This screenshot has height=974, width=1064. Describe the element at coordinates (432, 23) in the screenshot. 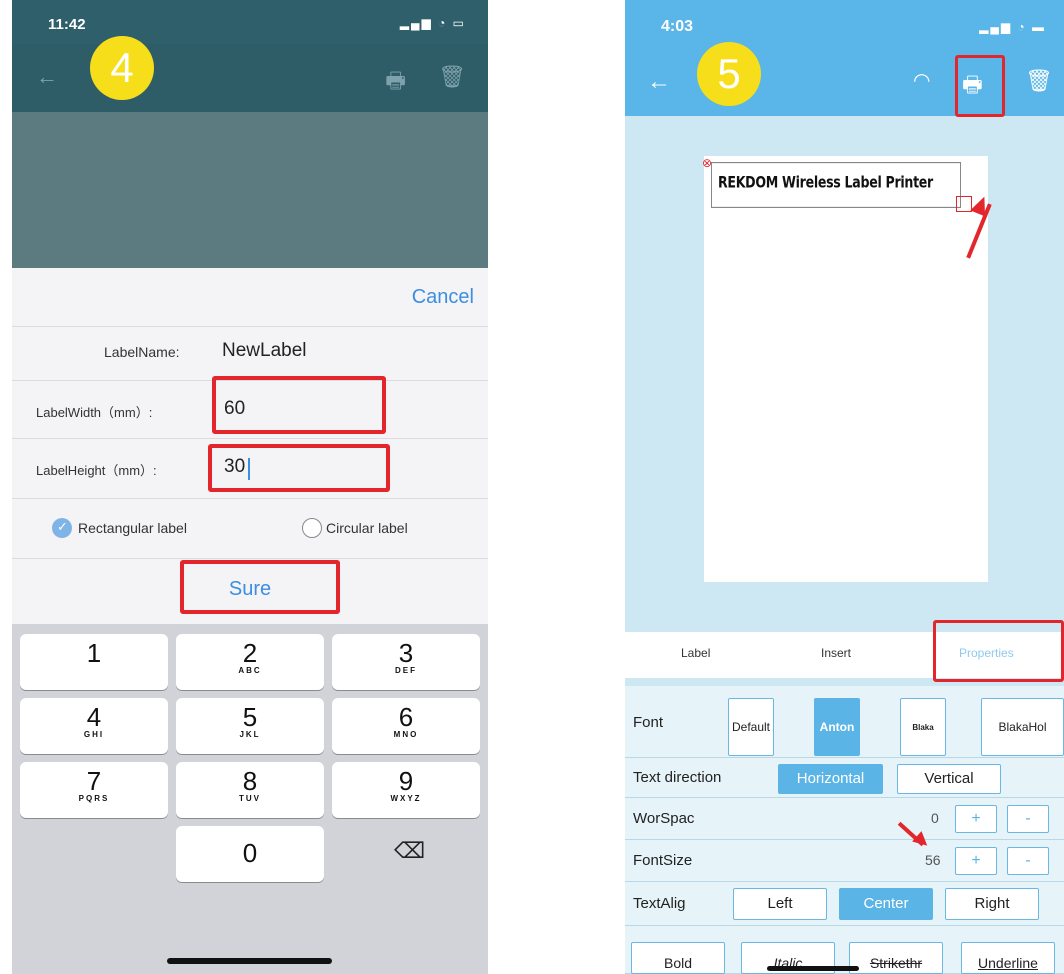

I see `signal-wifi-battery-icon: ▂▄▆ ◔ ▭` at that location.